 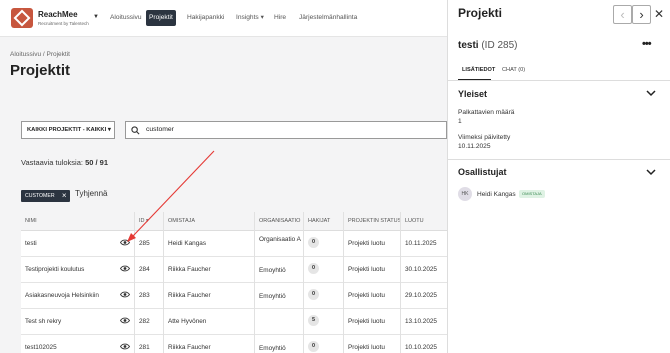 I want to click on avatar: HK, so click(x=465, y=194).